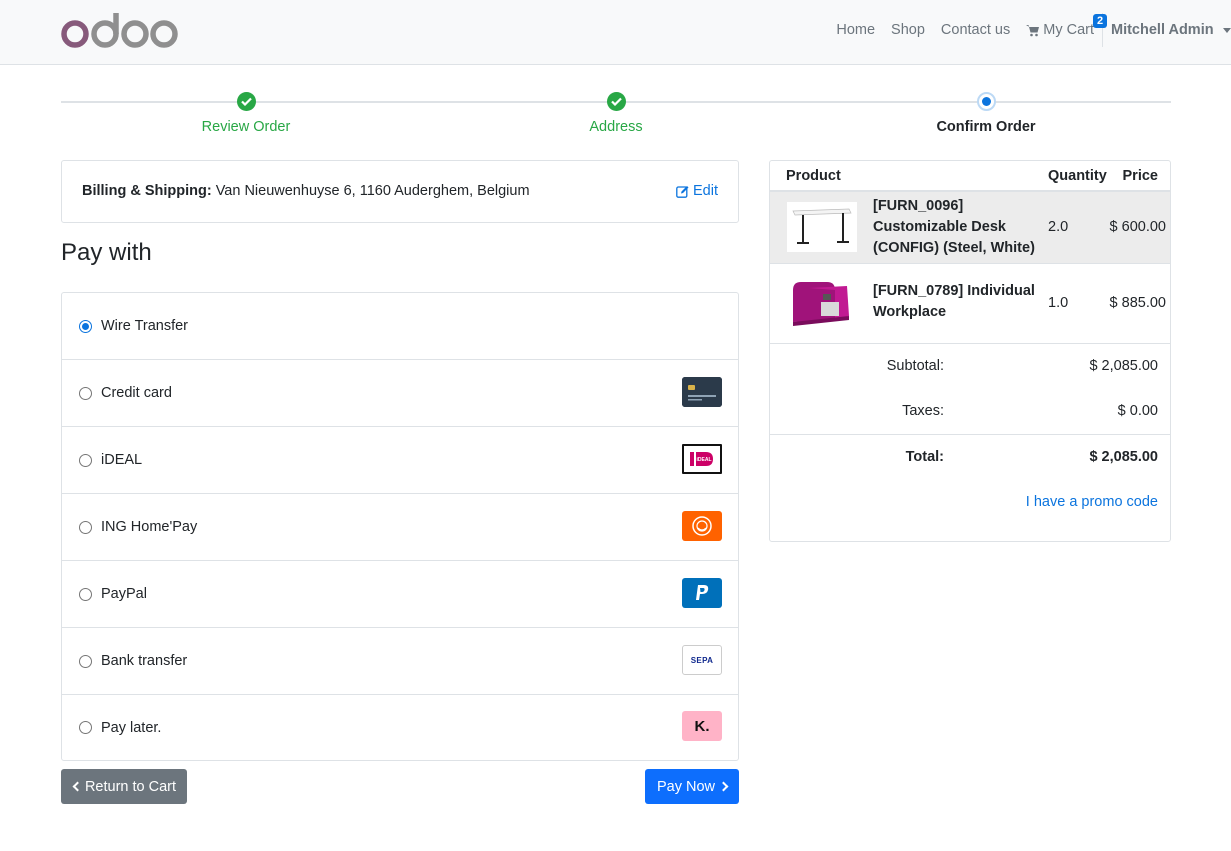 Image resolution: width=1231 pixels, height=851 pixels. Describe the element at coordinates (822, 227) in the screenshot. I see `desk-product-image` at that location.